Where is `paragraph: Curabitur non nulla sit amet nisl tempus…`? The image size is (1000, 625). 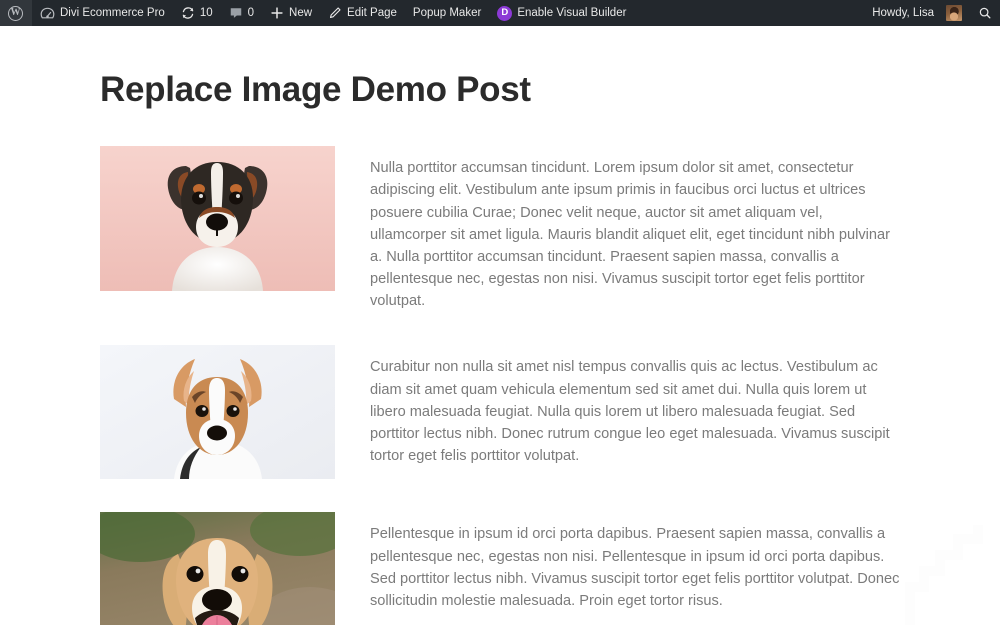
paragraph: Curabitur non nulla sit amet nisl tempus… is located at coordinates (630, 412).